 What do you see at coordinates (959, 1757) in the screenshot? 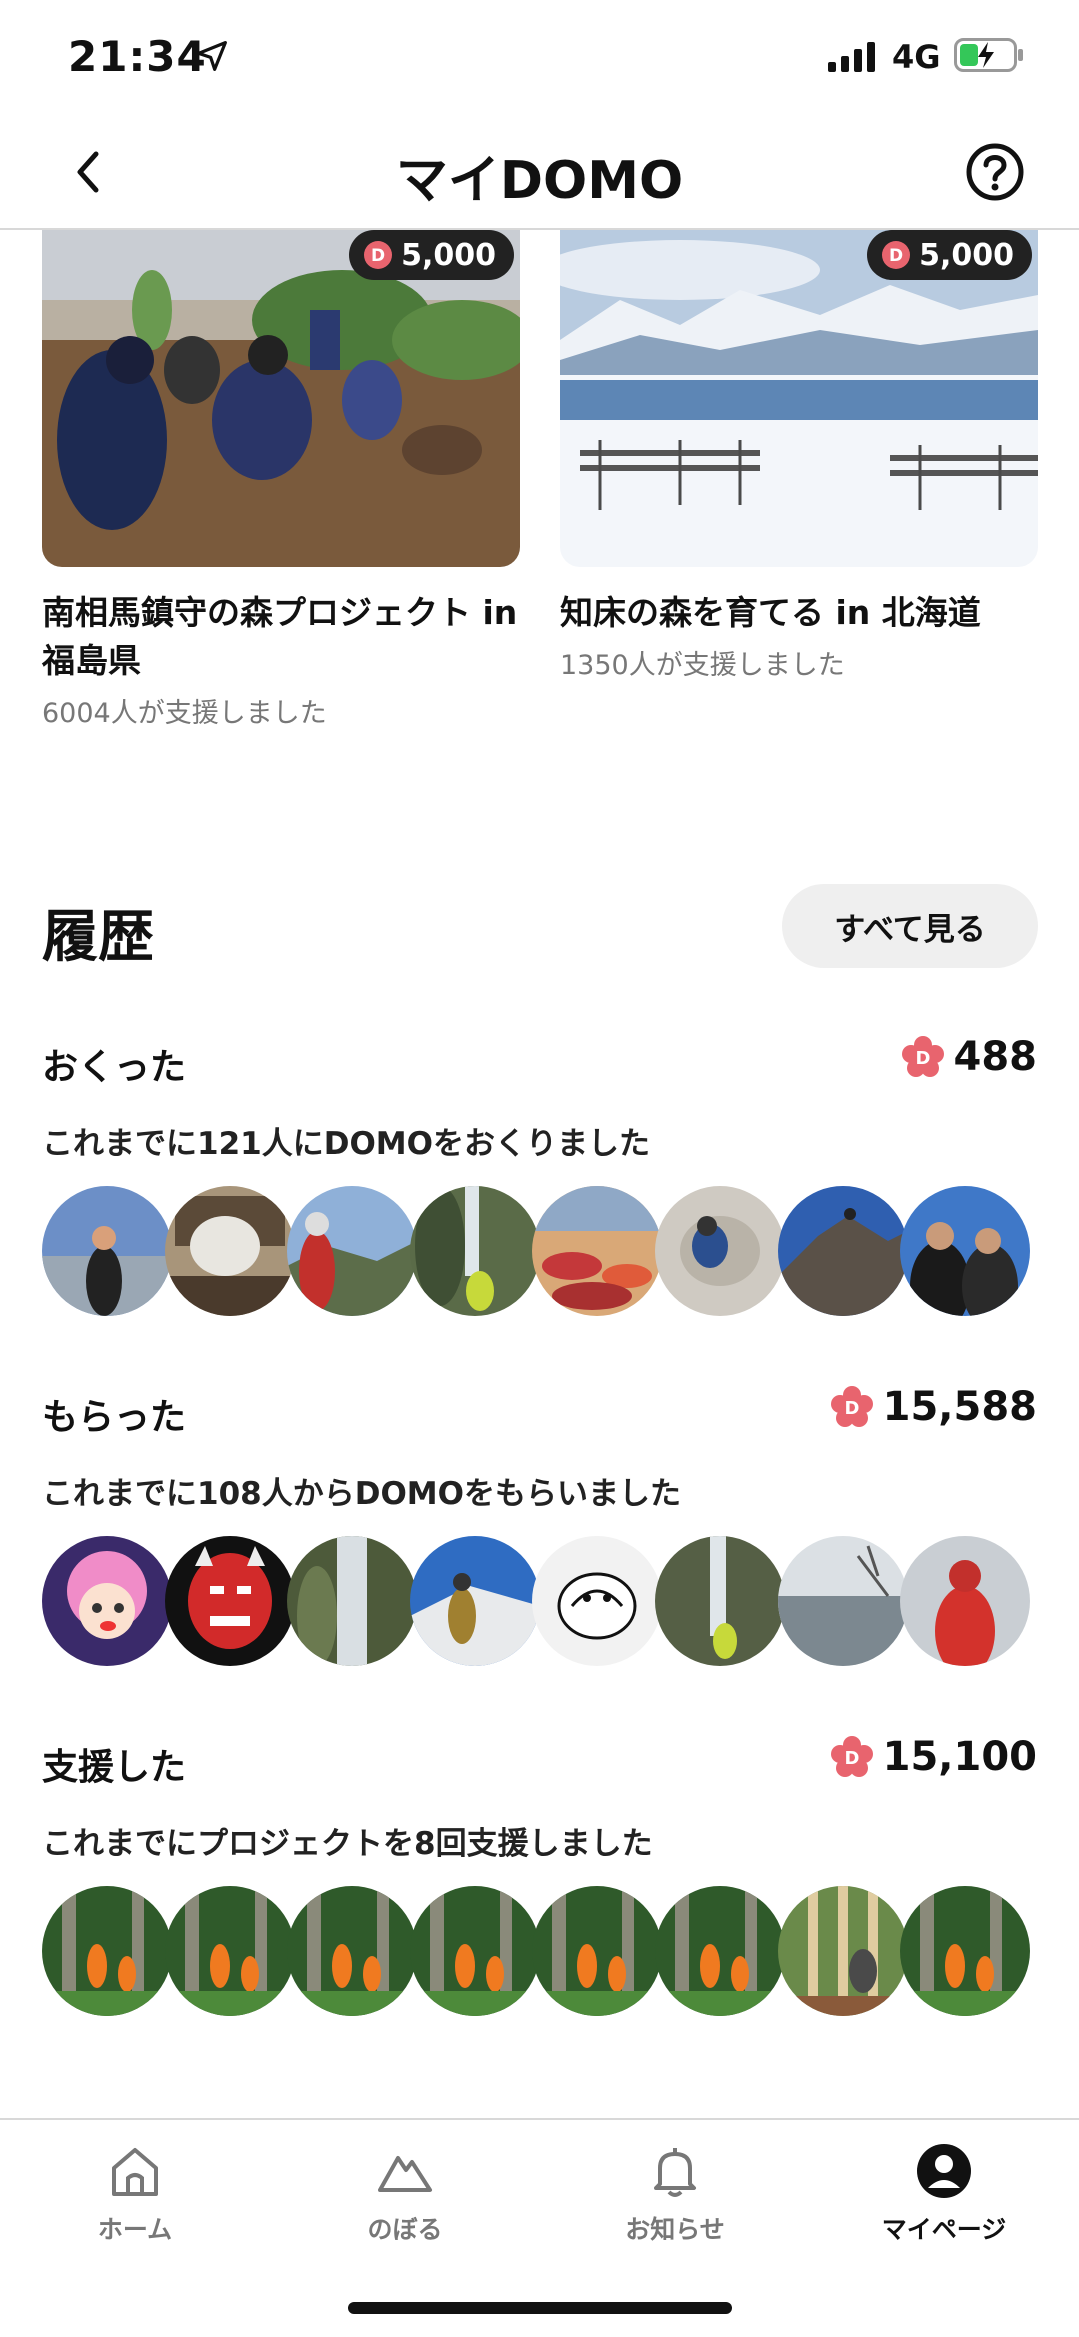
I see `supported-count-value: 15,100` at bounding box center [959, 1757].